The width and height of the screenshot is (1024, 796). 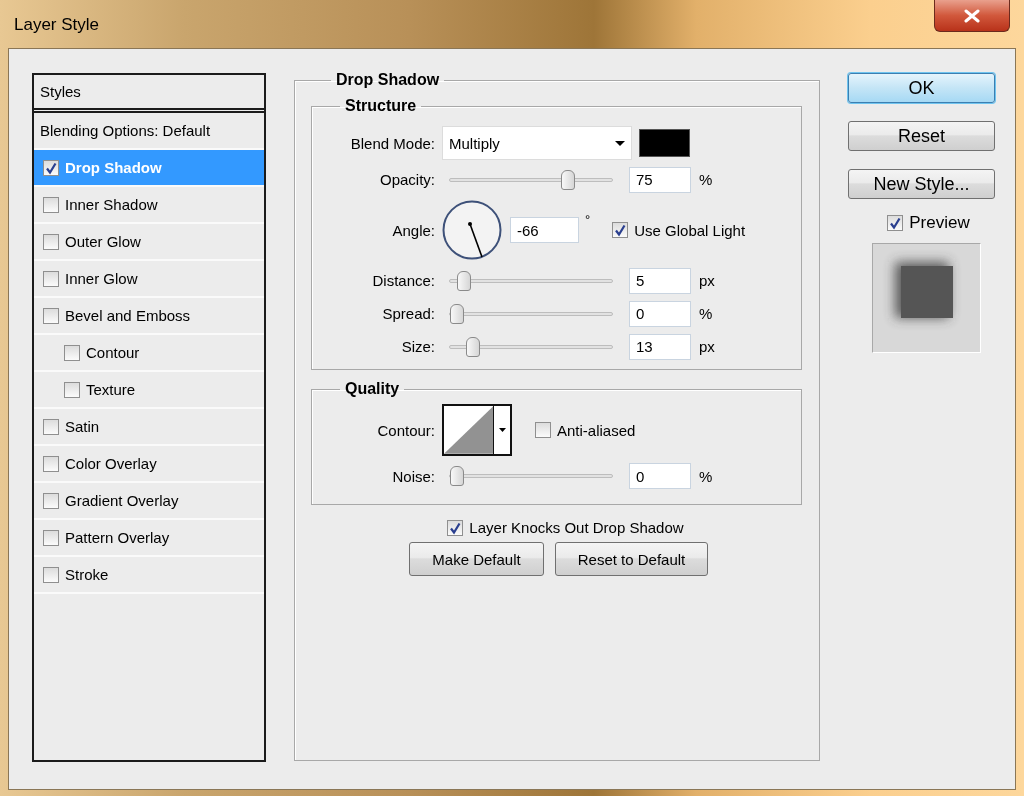 What do you see at coordinates (413, 230) in the screenshot?
I see `field-label: Angle:` at bounding box center [413, 230].